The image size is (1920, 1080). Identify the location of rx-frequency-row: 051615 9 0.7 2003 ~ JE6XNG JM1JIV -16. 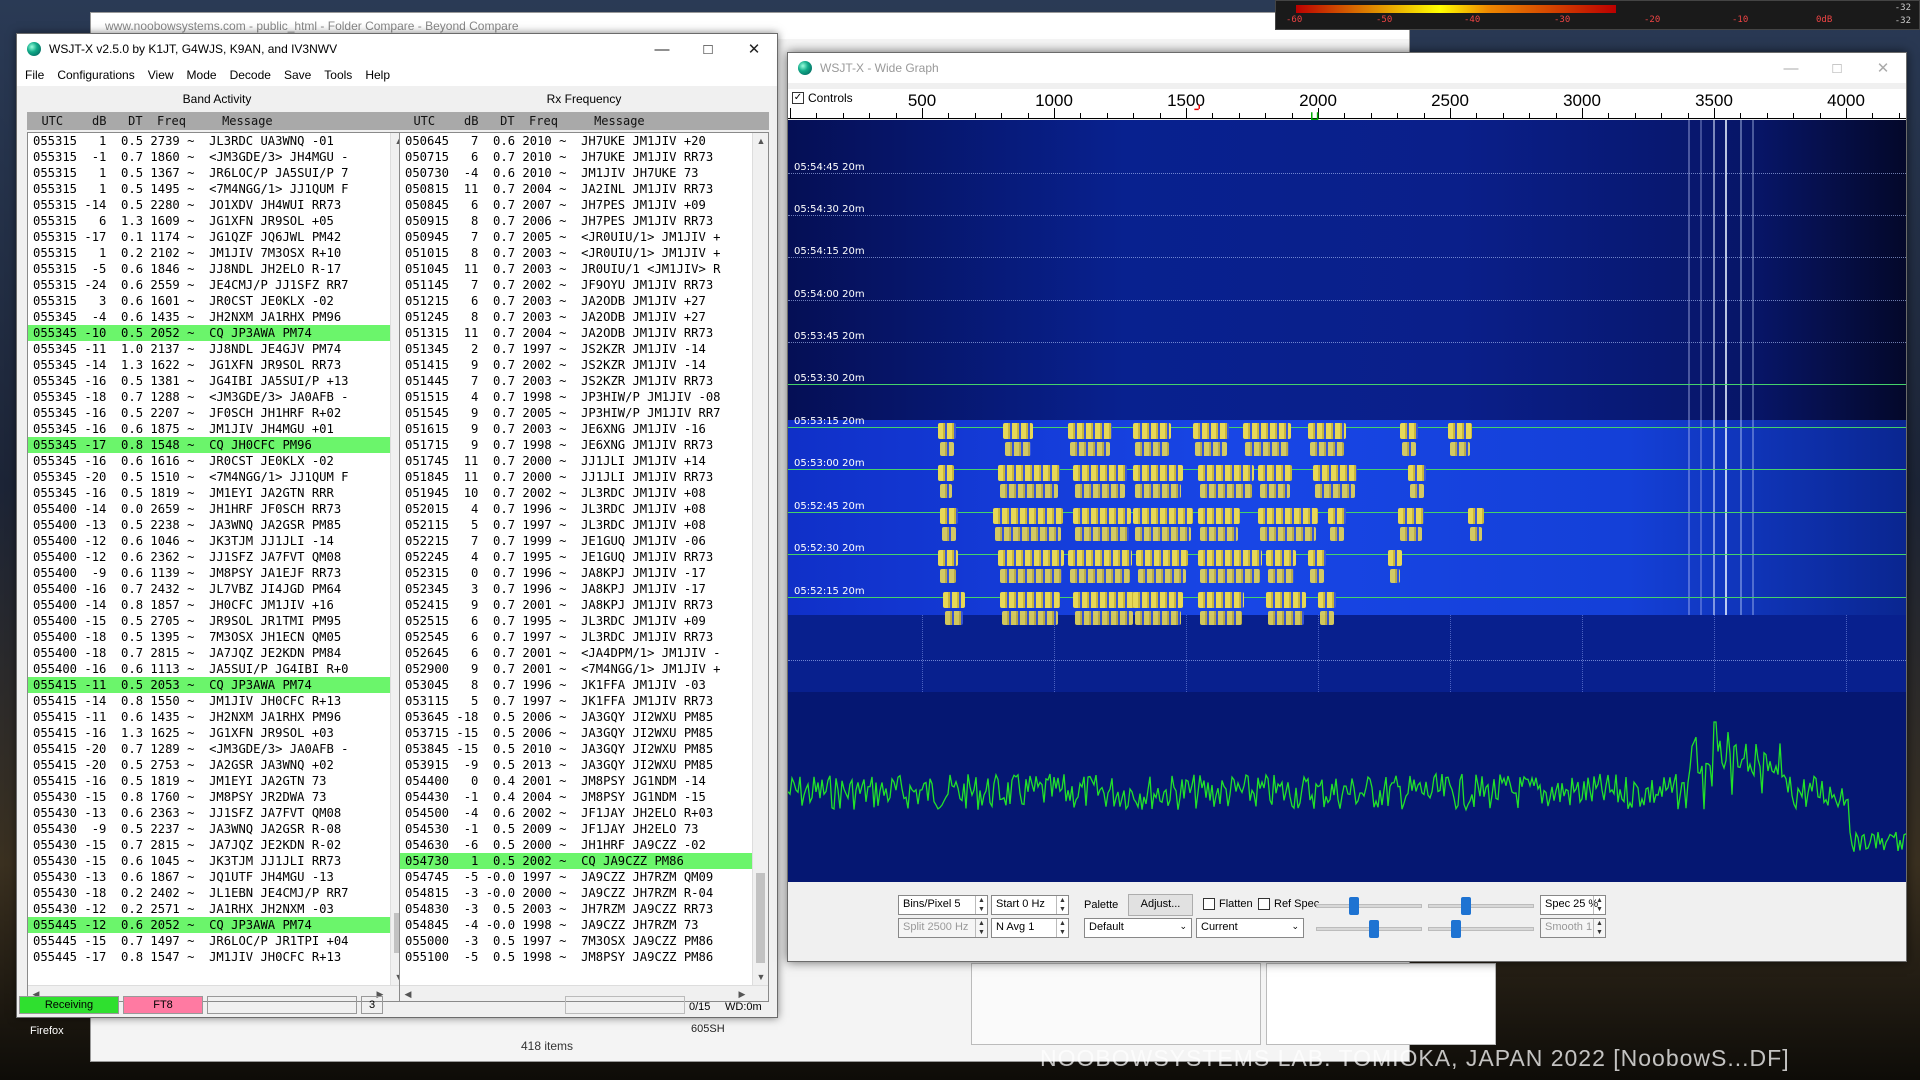
(584, 429).